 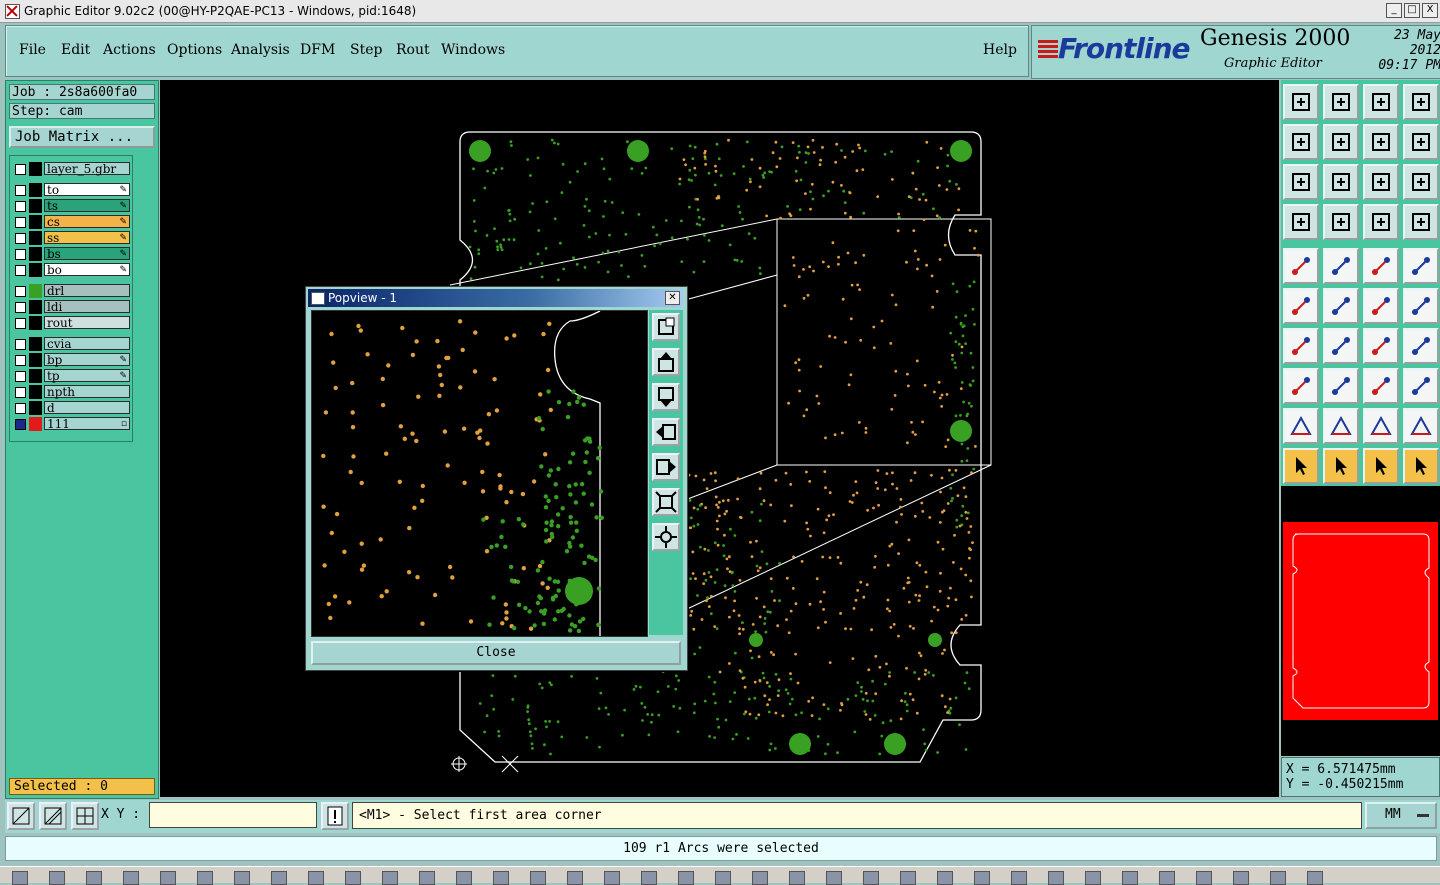 What do you see at coordinates (1301, 426) in the screenshot?
I see `triangle-tool-button` at bounding box center [1301, 426].